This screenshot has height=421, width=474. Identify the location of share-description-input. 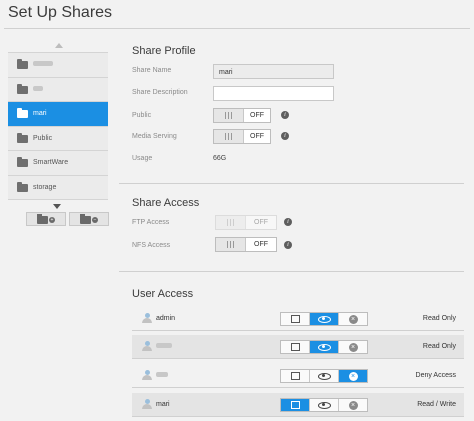
(273, 93).